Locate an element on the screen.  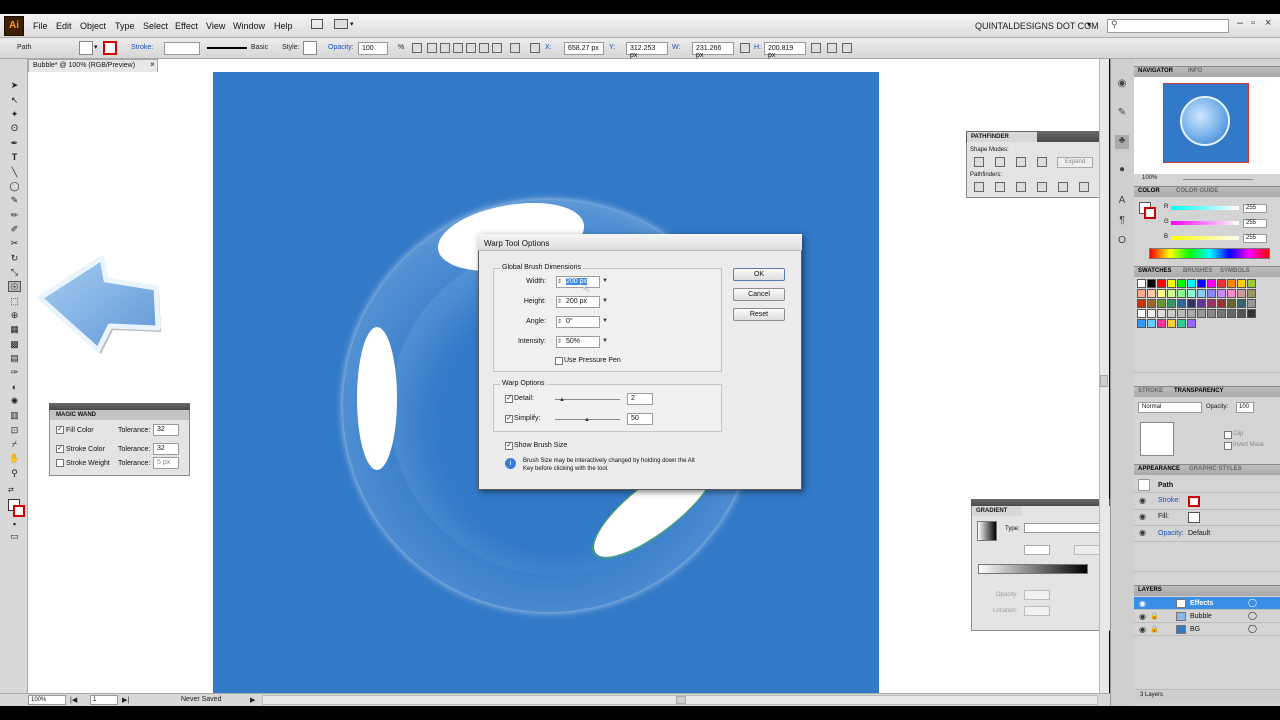
r-field: 255 is located at coordinates (1255, 208).